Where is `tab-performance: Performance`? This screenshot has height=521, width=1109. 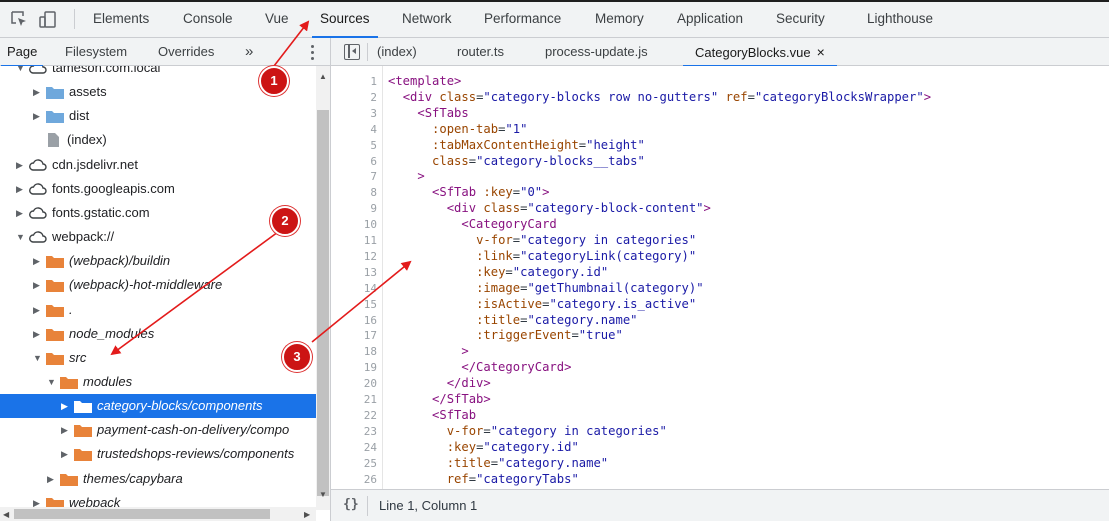
tab-performance: Performance is located at coordinates (522, 19).